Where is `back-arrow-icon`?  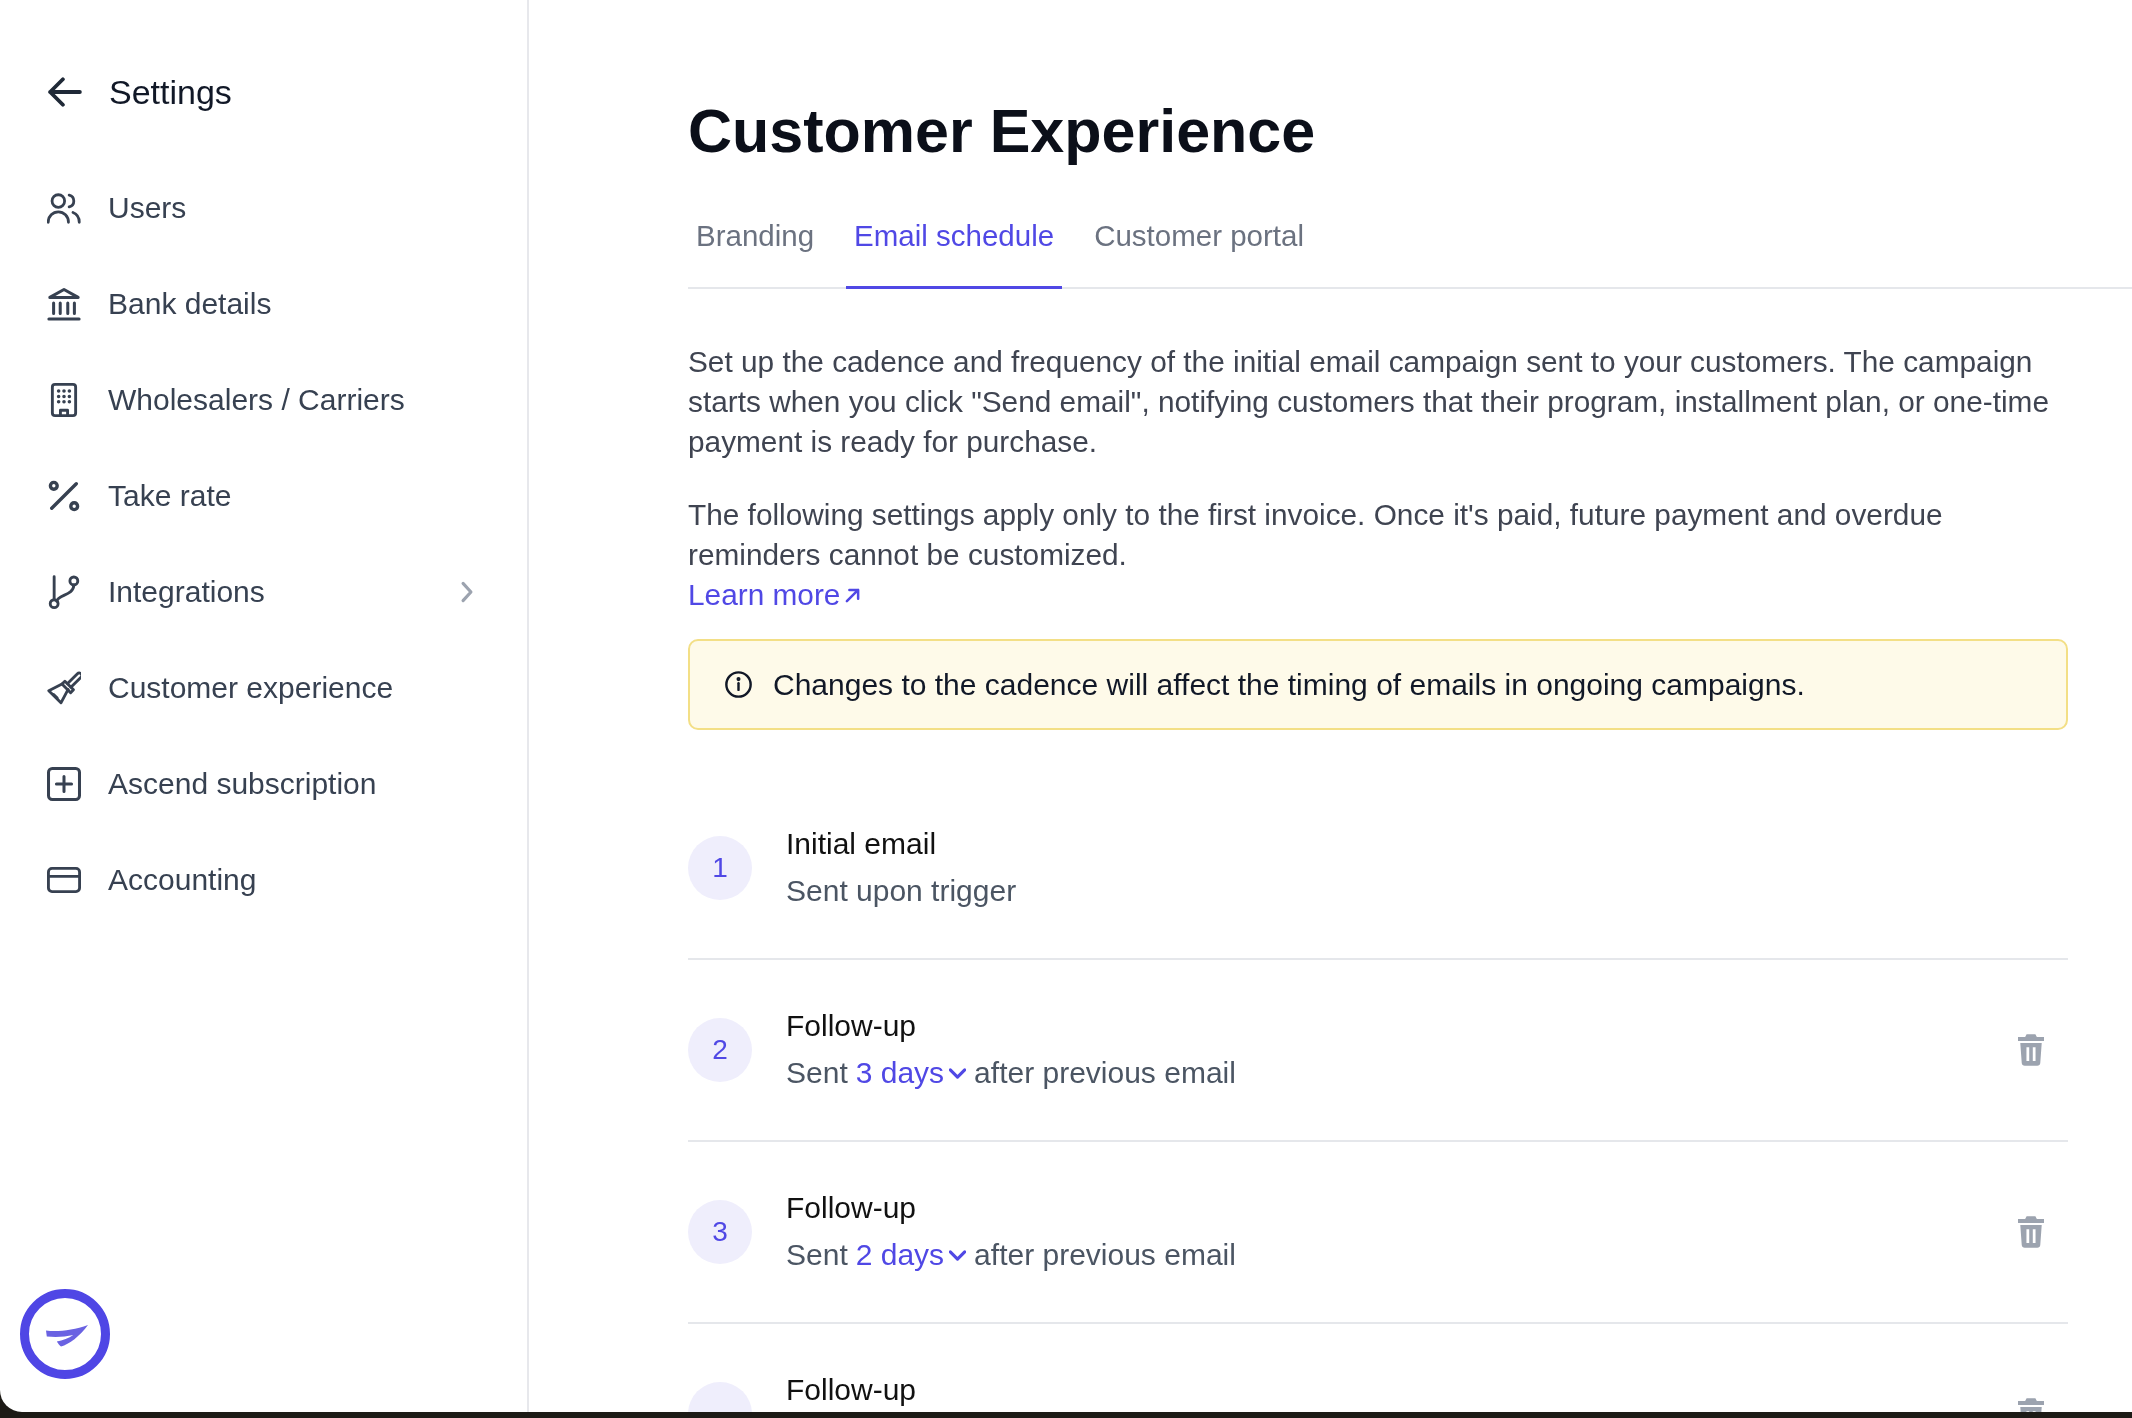
back-arrow-icon is located at coordinates (65, 92).